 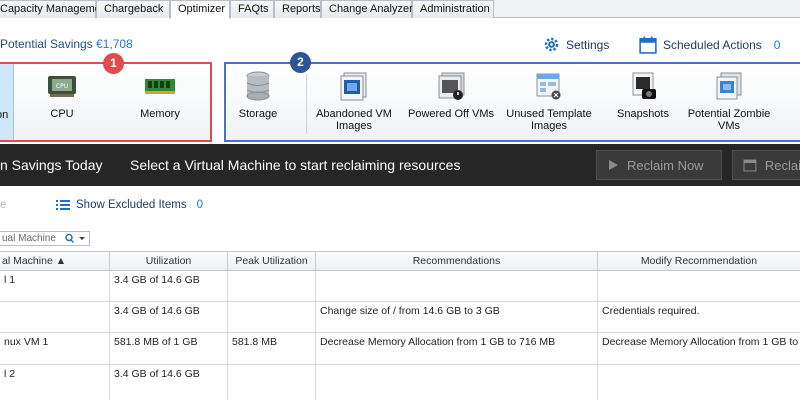 I want to click on reclaim-later-label: Reclai, so click(x=782, y=165).